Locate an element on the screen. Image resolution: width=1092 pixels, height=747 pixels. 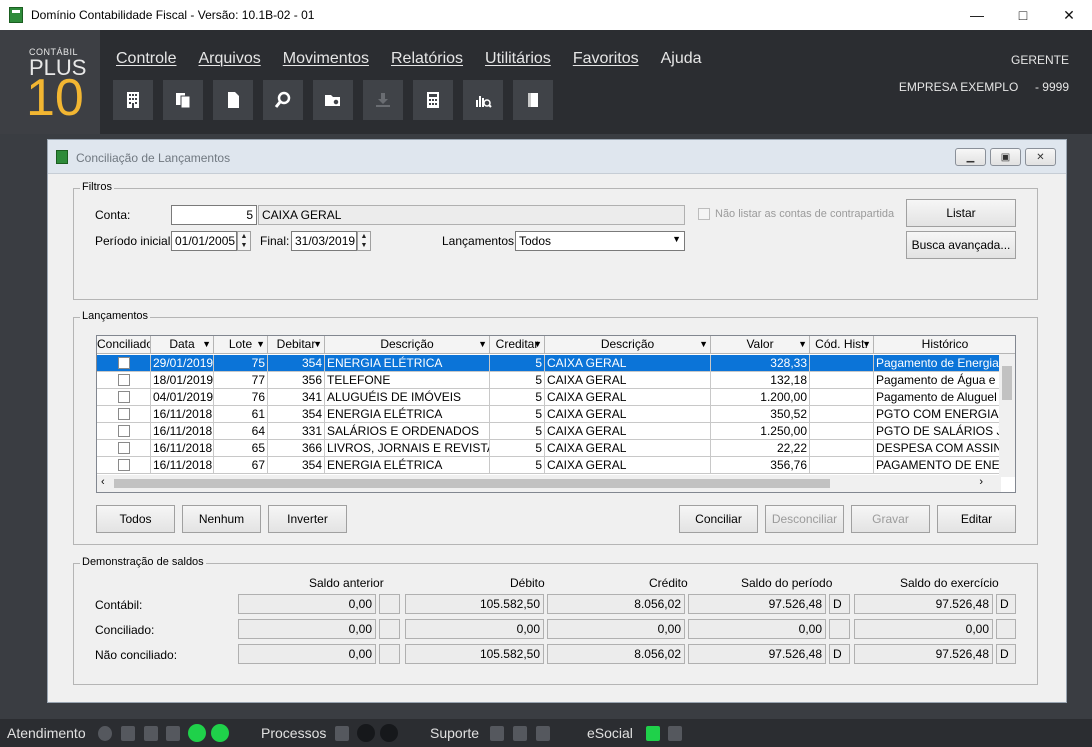
book-icon is located at coordinates (533, 100).